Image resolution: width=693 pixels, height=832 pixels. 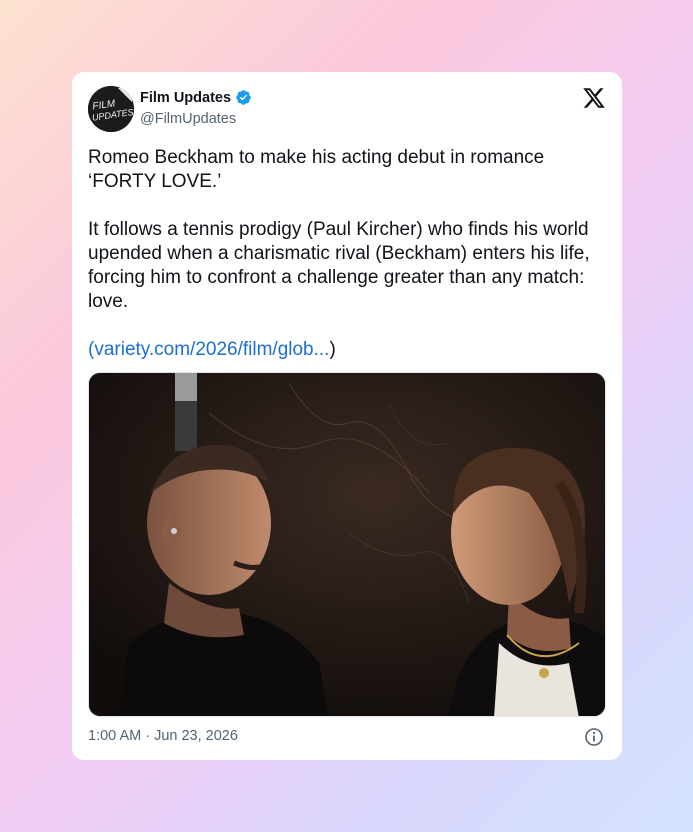 I want to click on tweet-link-line: (variety.com/2026/film/glob...), so click(x=348, y=350).